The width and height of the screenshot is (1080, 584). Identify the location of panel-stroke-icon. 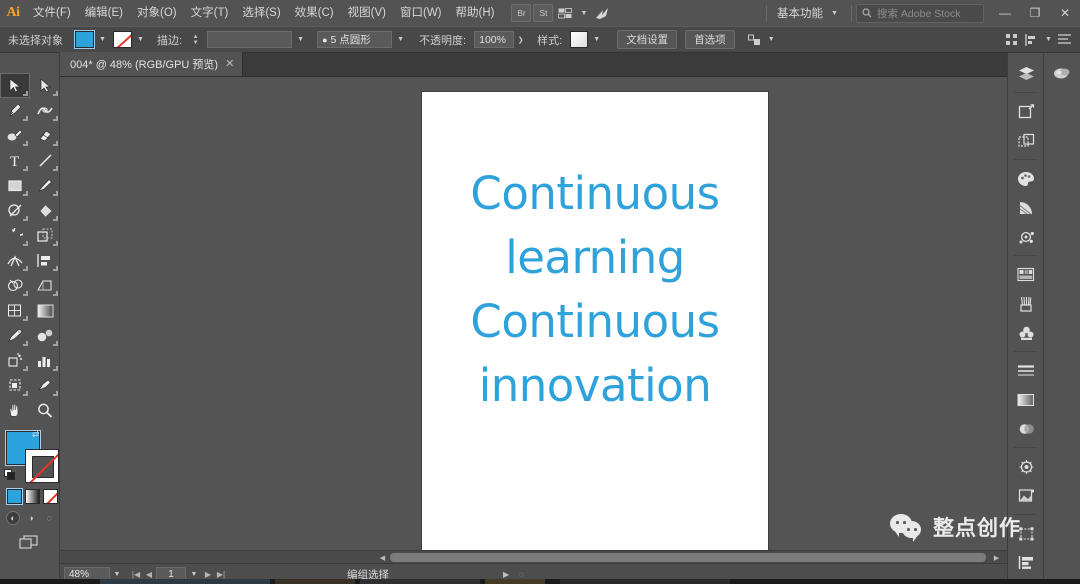
(1026, 370).